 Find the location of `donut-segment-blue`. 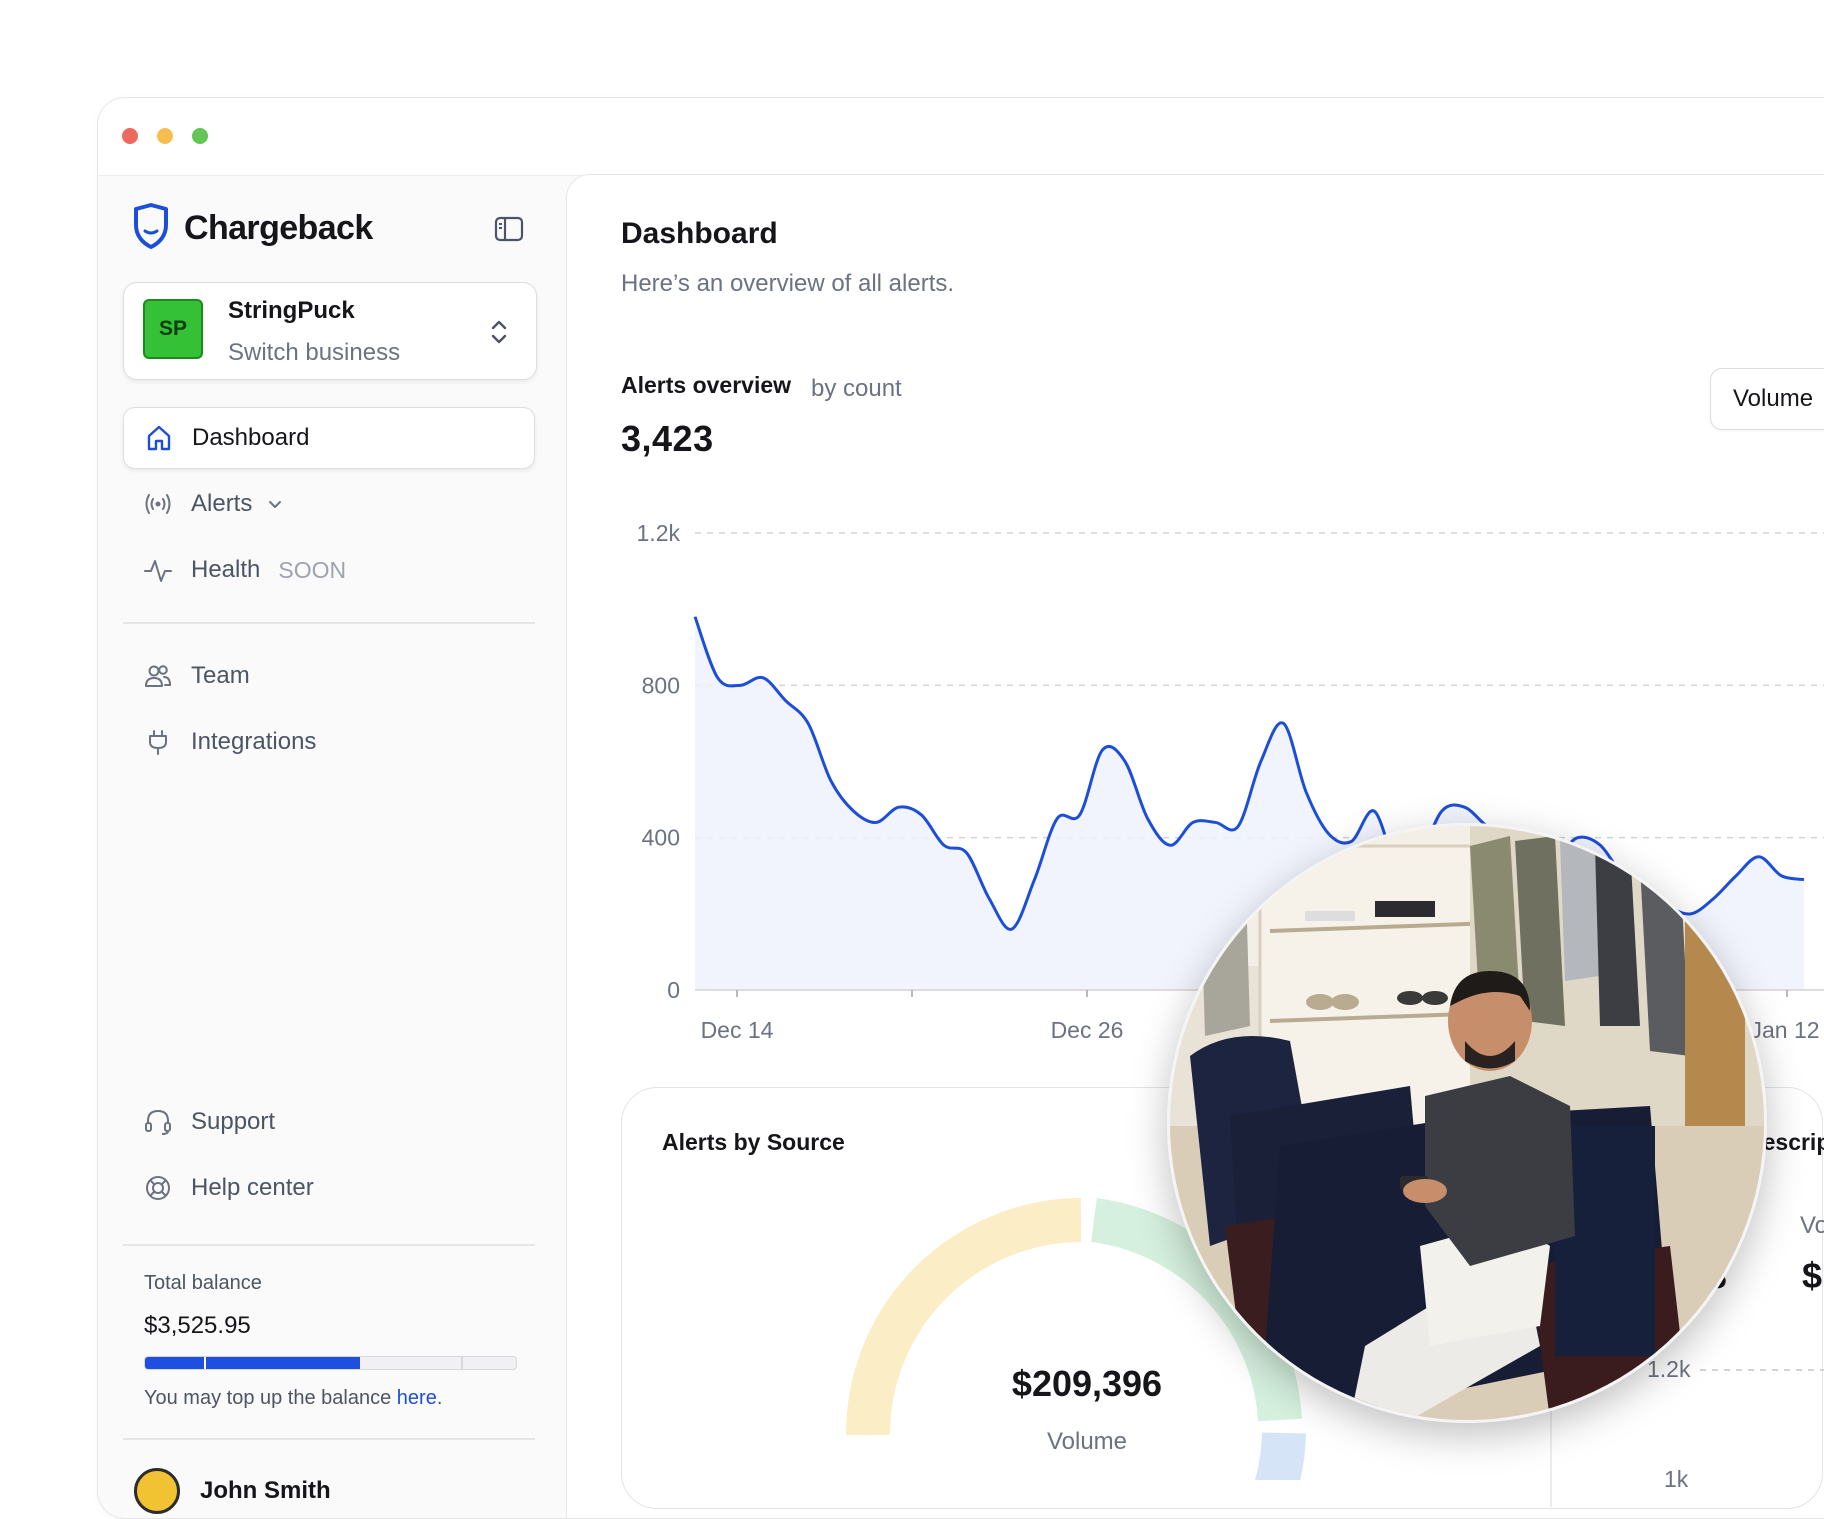

donut-segment-blue is located at coordinates (1280, 1455).